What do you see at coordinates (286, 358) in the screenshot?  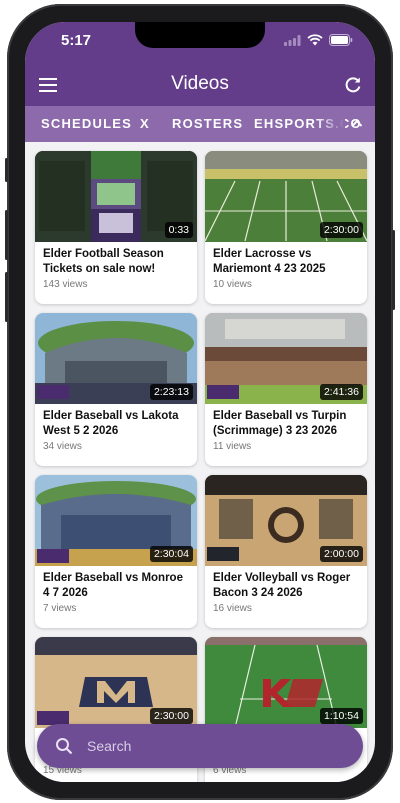 I see `video-thumbnail: 2:41:36` at bounding box center [286, 358].